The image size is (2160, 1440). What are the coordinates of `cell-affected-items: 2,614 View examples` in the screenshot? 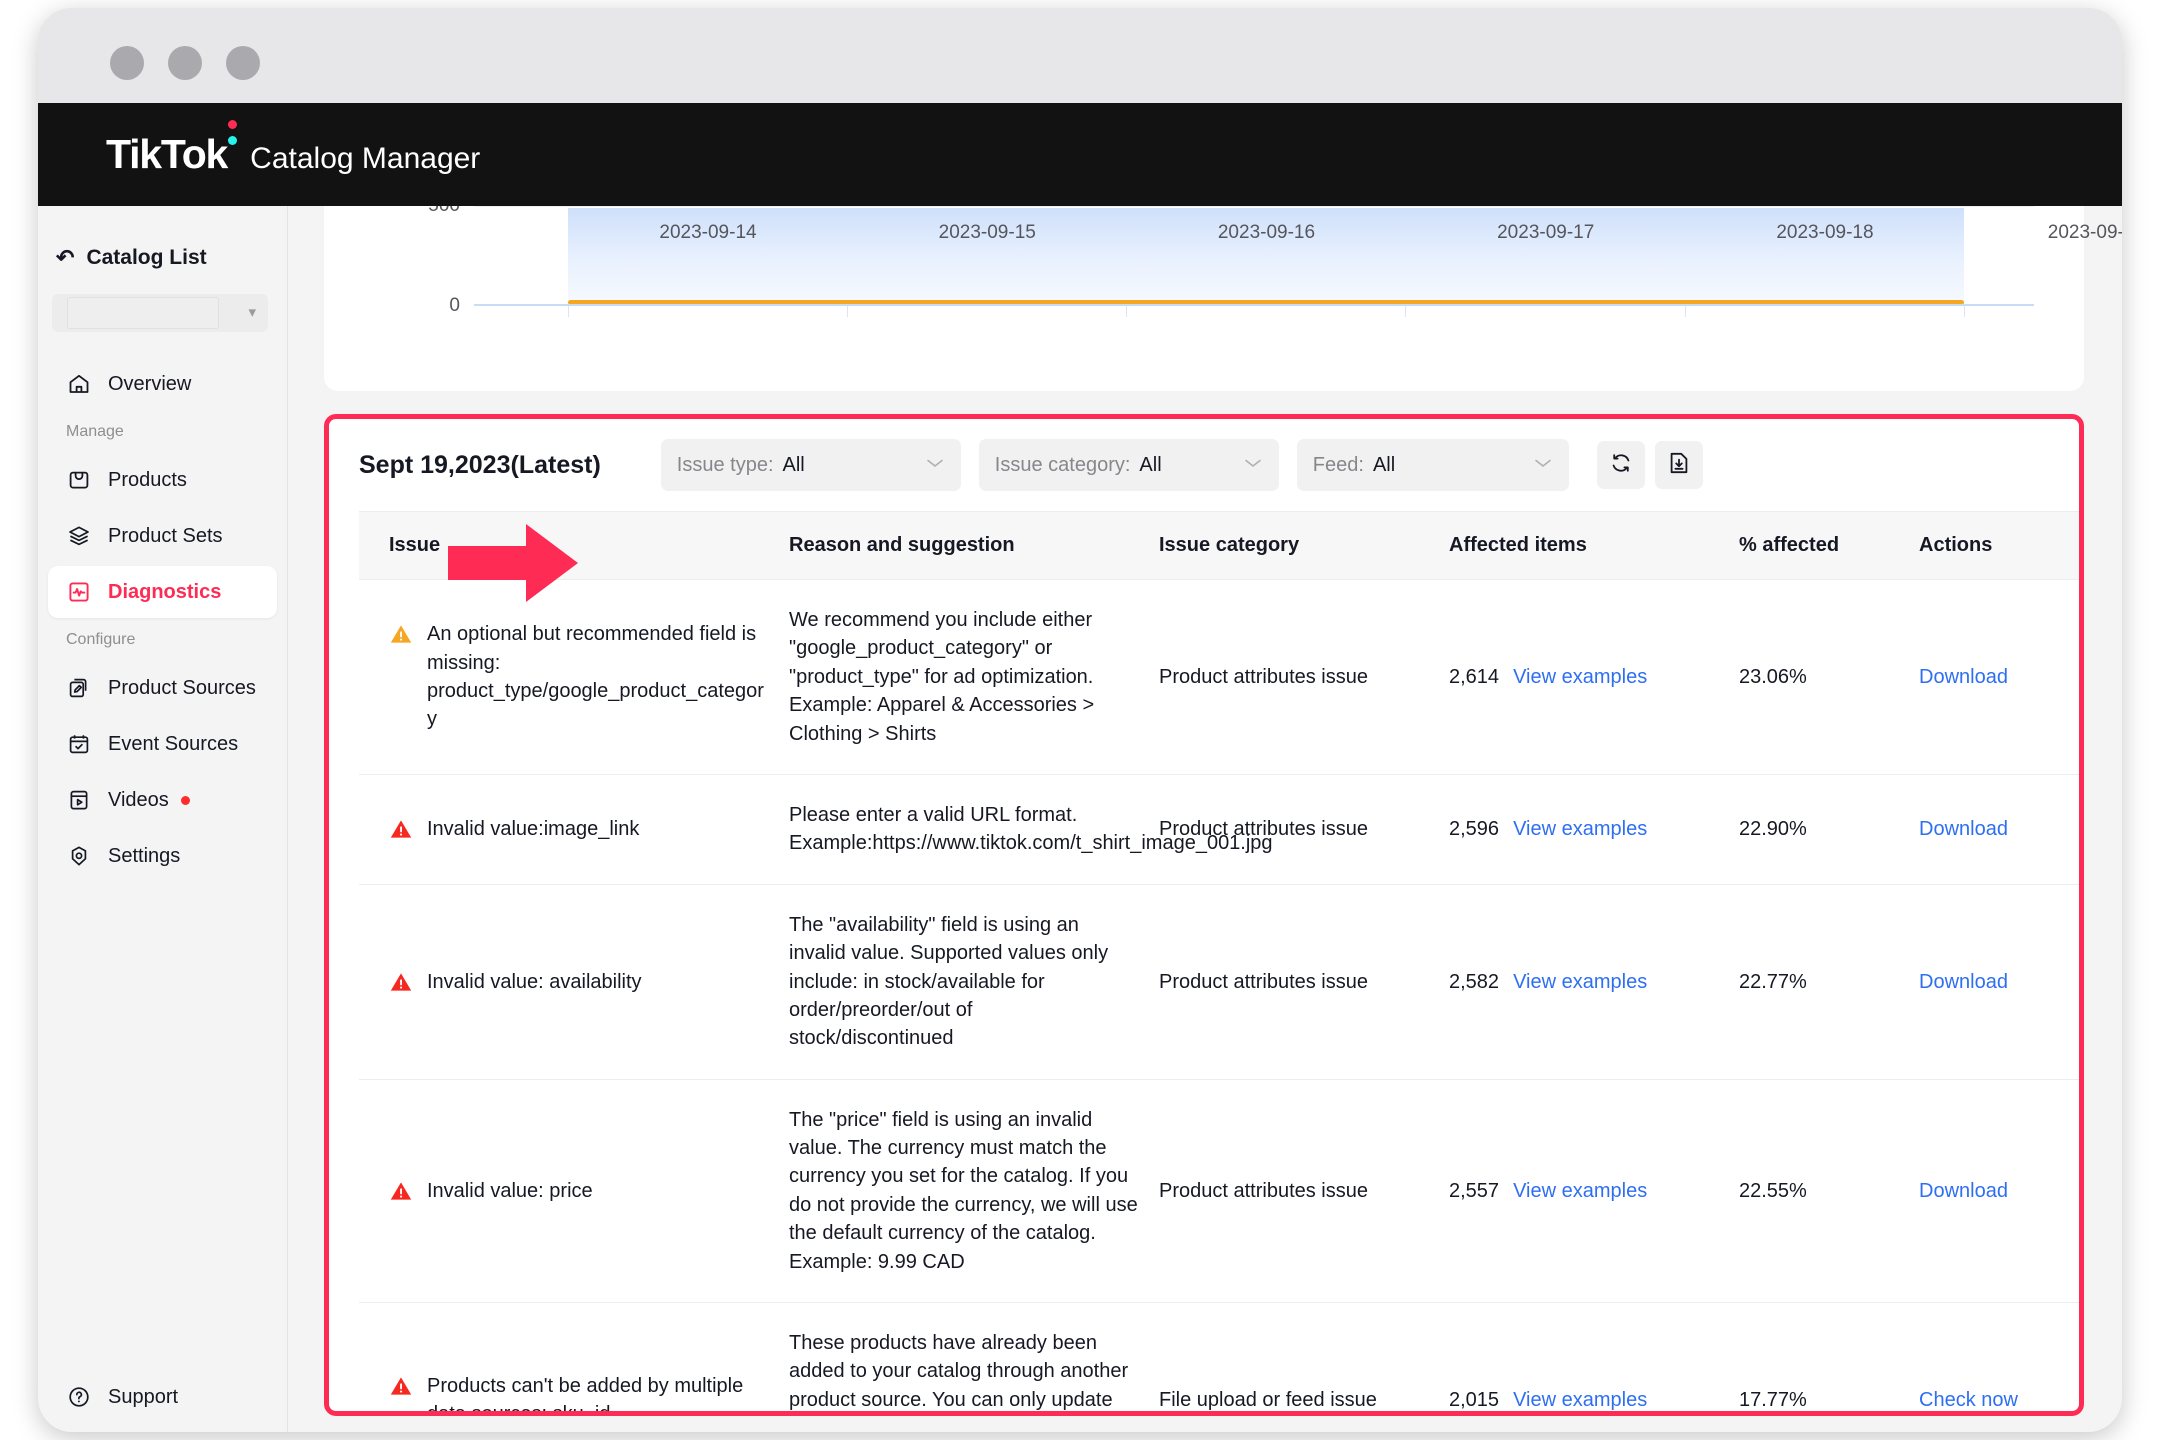 It's located at (1584, 677).